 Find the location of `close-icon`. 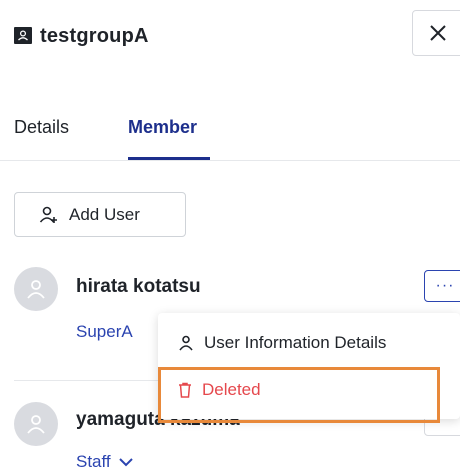

close-icon is located at coordinates (438, 33).